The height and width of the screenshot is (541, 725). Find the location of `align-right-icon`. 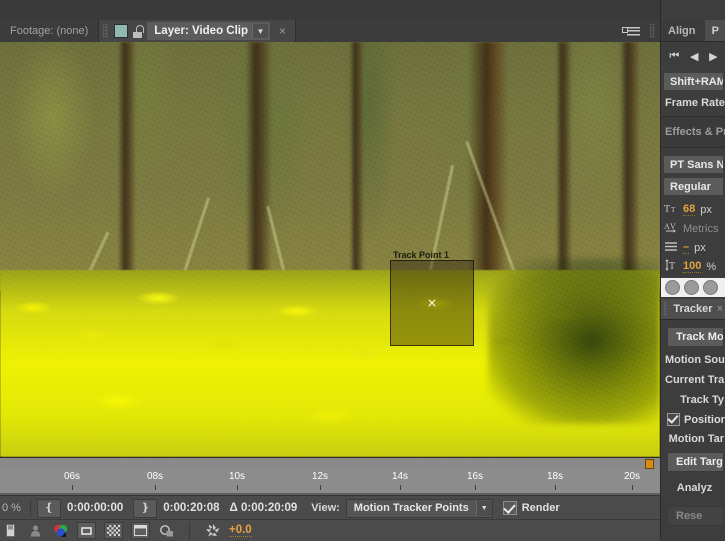

align-right-icon is located at coordinates (710, 287).